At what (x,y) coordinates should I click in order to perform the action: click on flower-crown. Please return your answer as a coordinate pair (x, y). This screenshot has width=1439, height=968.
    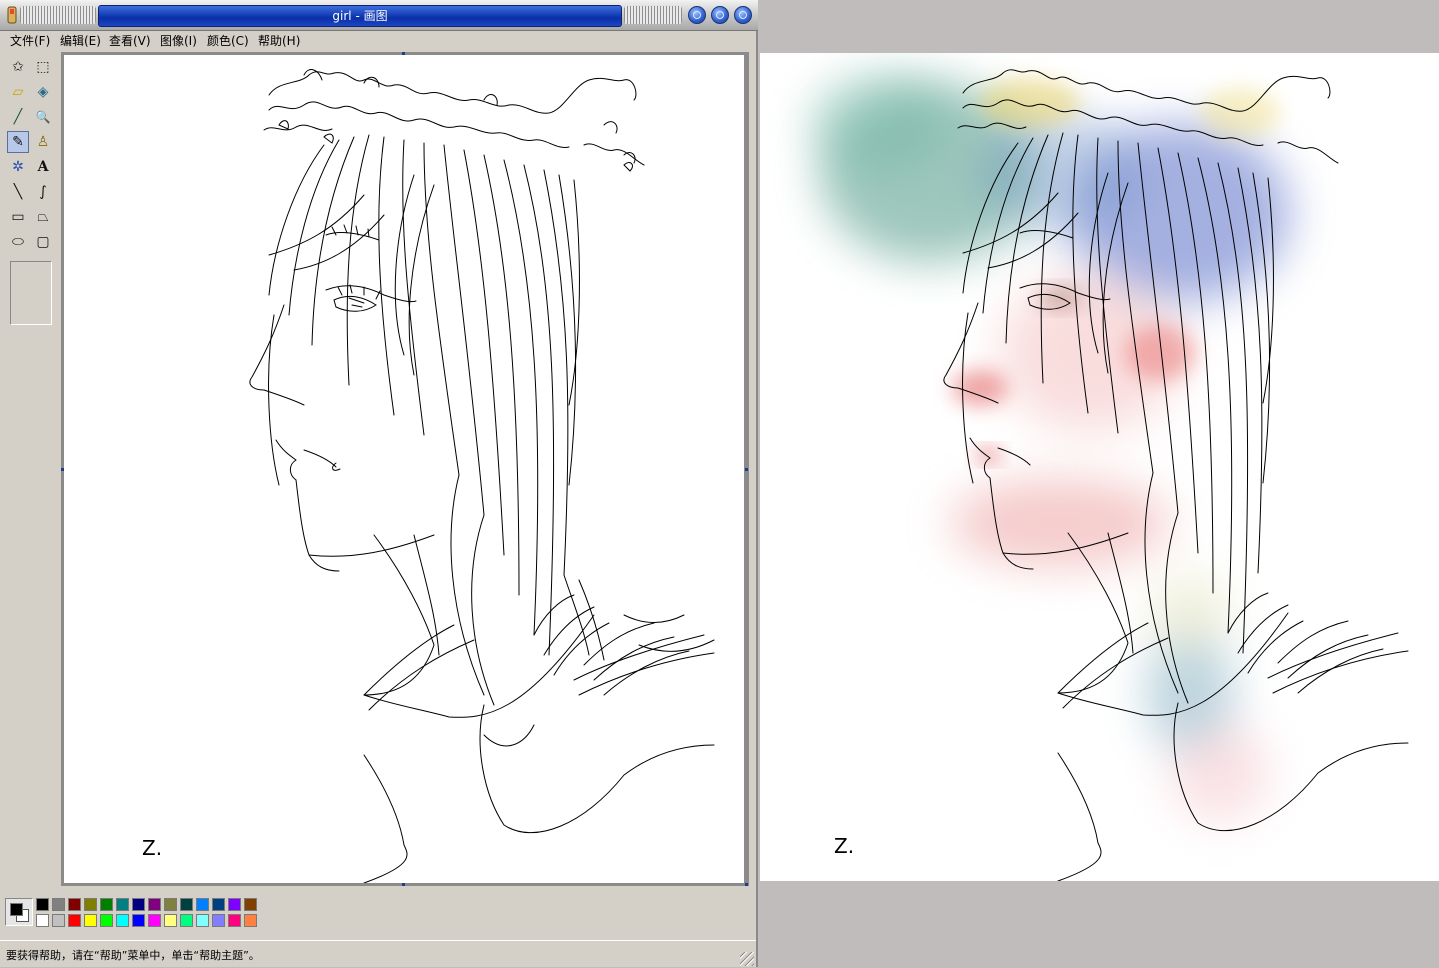
    Looking at the image, I should click on (454, 120).